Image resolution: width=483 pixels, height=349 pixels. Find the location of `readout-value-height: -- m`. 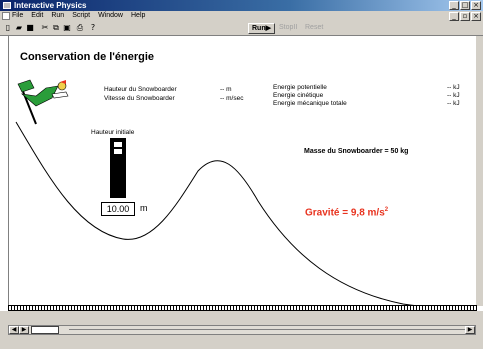

readout-value-height: -- m is located at coordinates (226, 89).